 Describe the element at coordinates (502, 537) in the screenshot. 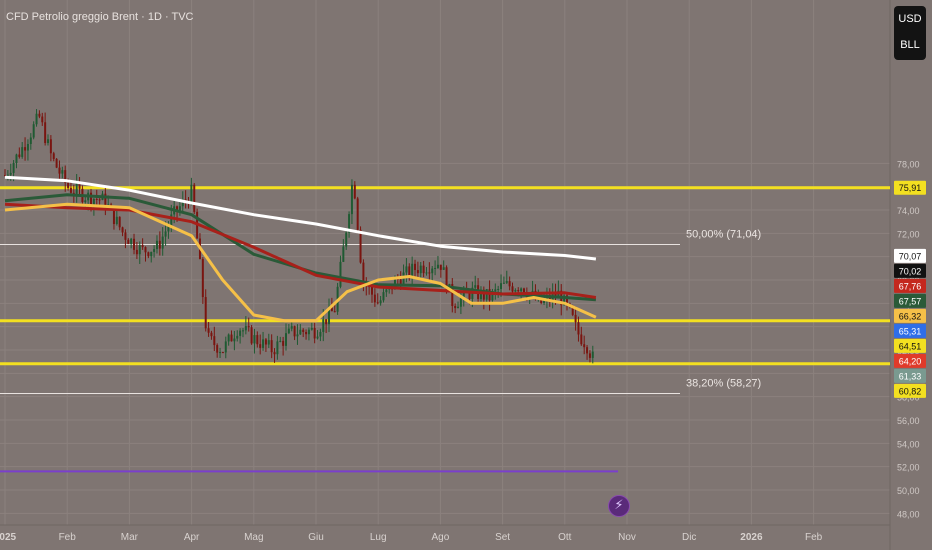

I see `x-tick-label: Set` at that location.